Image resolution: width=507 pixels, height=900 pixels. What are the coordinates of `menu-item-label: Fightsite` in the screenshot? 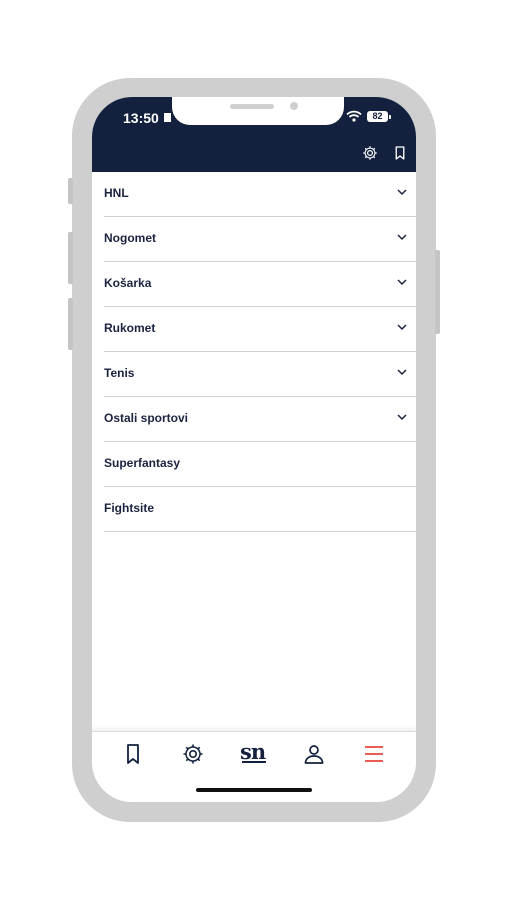 It's located at (129, 508).